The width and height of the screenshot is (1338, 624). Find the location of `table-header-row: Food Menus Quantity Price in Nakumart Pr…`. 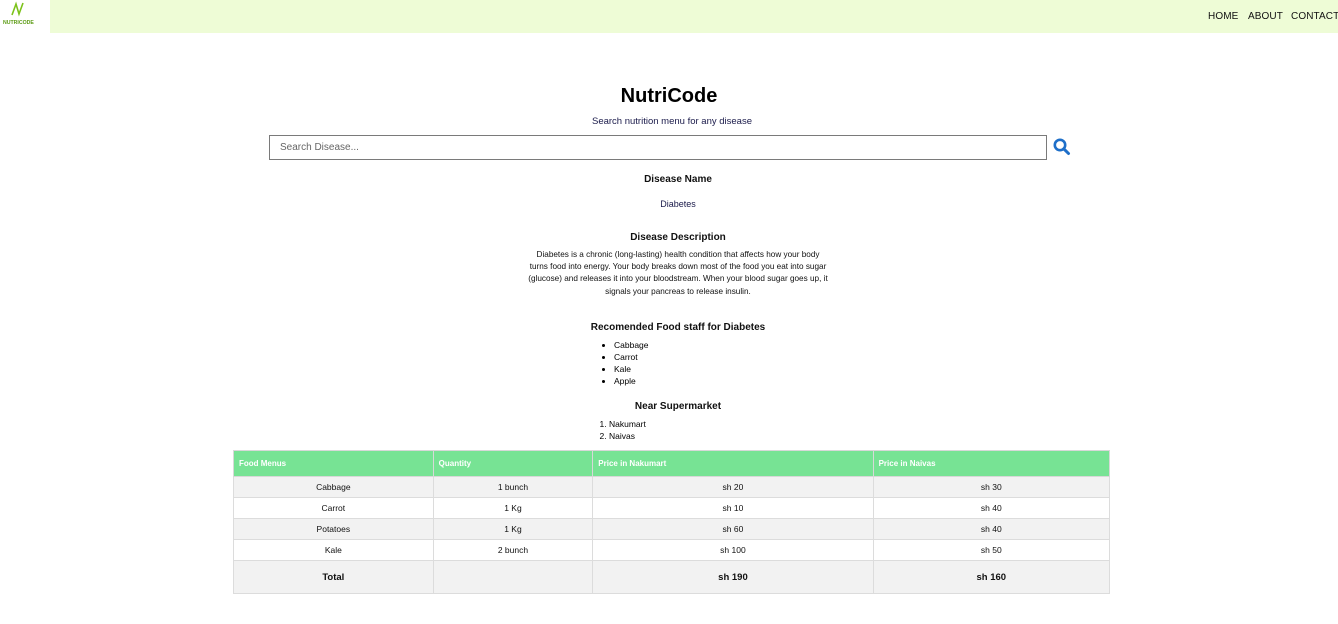

table-header-row: Food Menus Quantity Price in Nakumart Pr… is located at coordinates (672, 463).